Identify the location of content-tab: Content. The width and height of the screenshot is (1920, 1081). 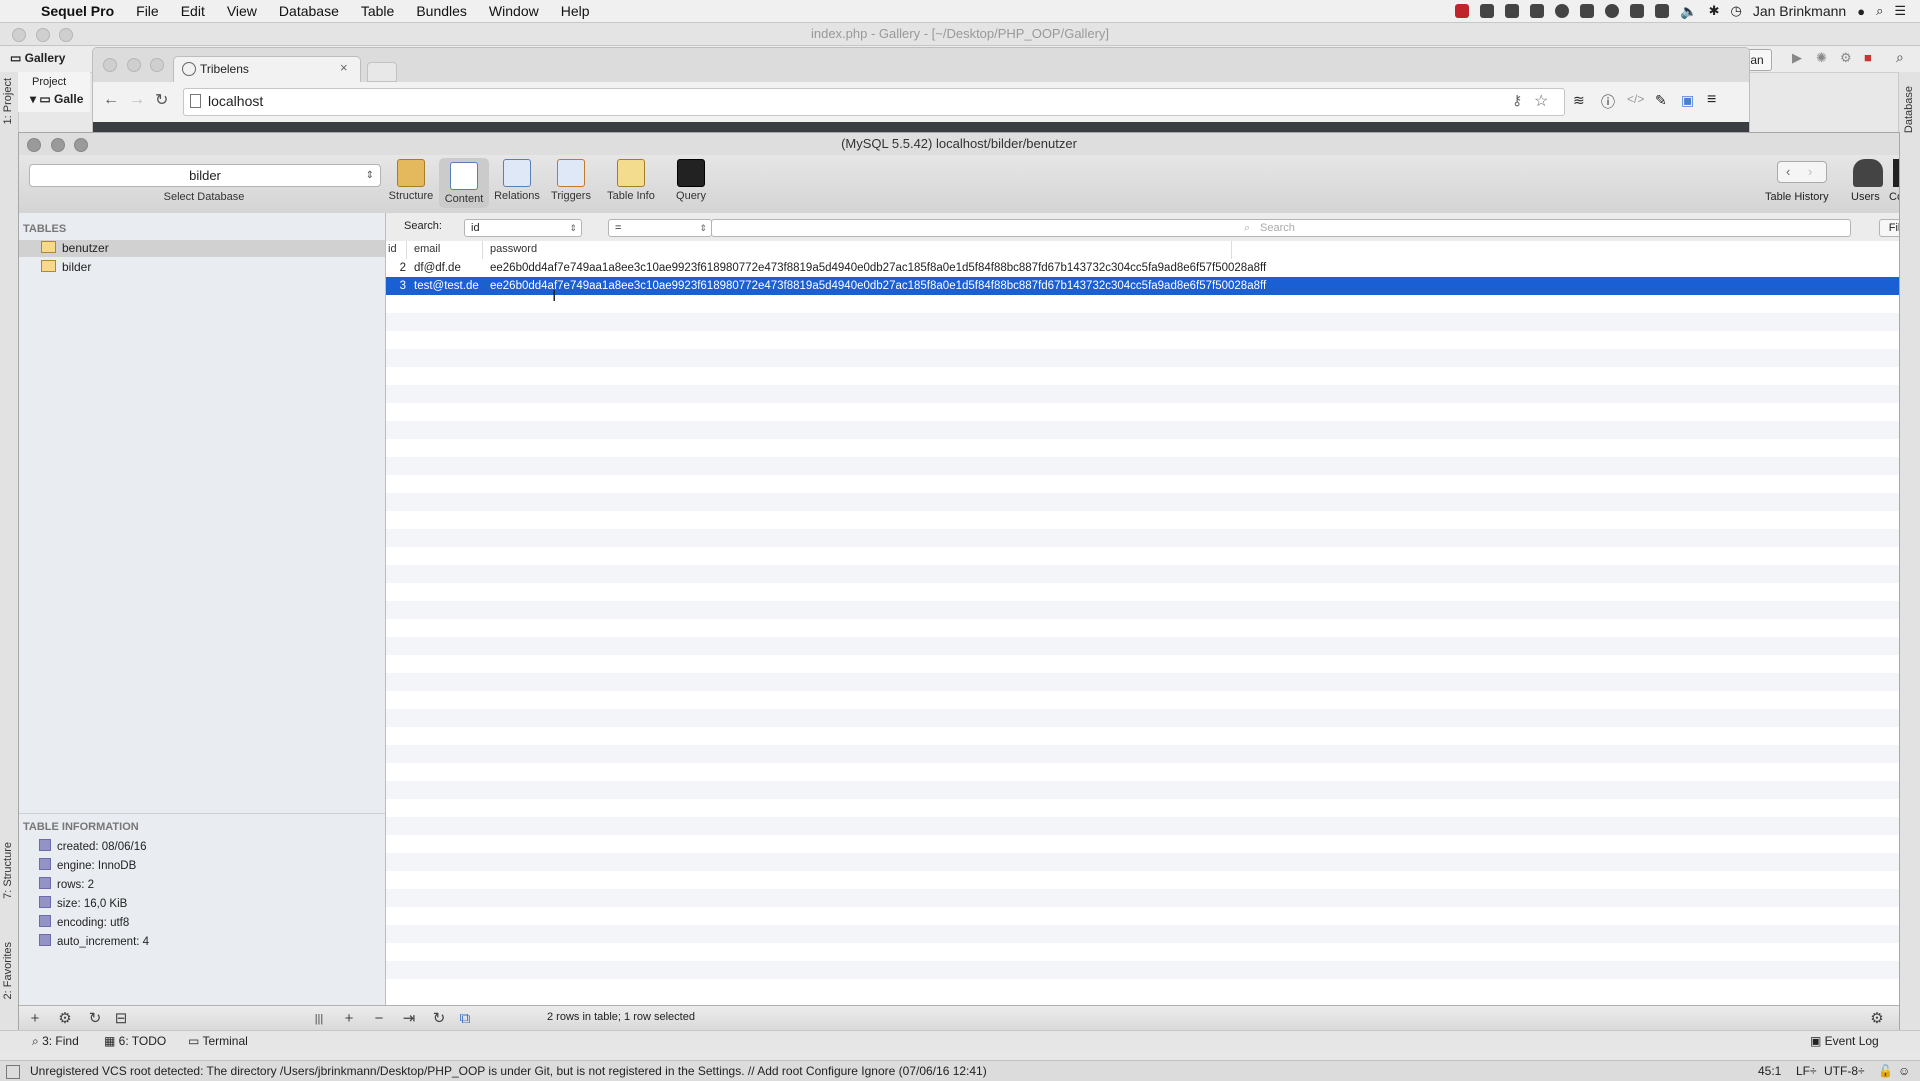
(464, 183).